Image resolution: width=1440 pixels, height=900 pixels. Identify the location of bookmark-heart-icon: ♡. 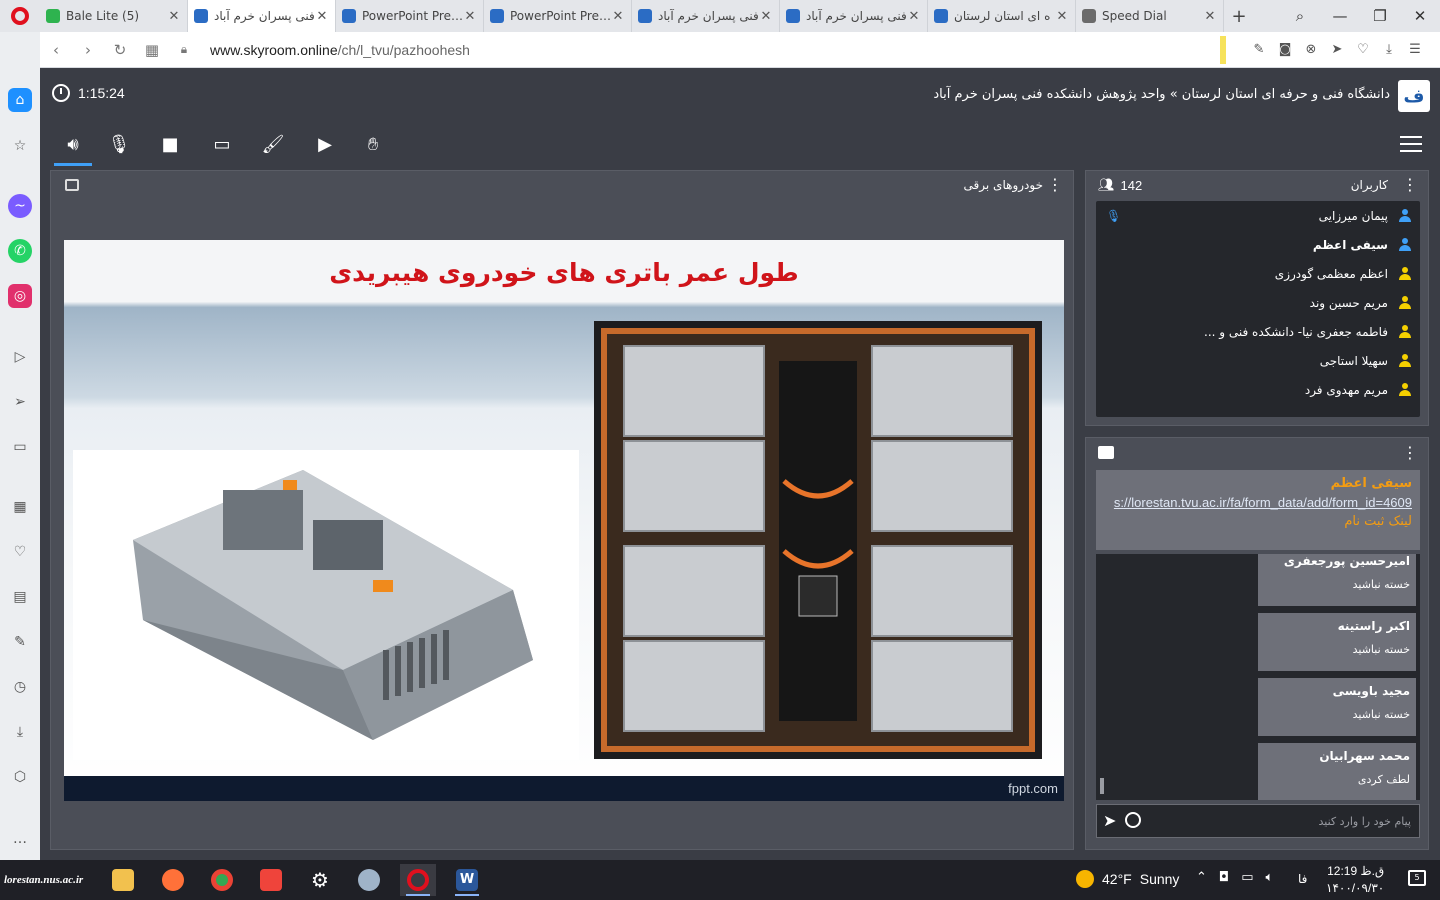
(1363, 49).